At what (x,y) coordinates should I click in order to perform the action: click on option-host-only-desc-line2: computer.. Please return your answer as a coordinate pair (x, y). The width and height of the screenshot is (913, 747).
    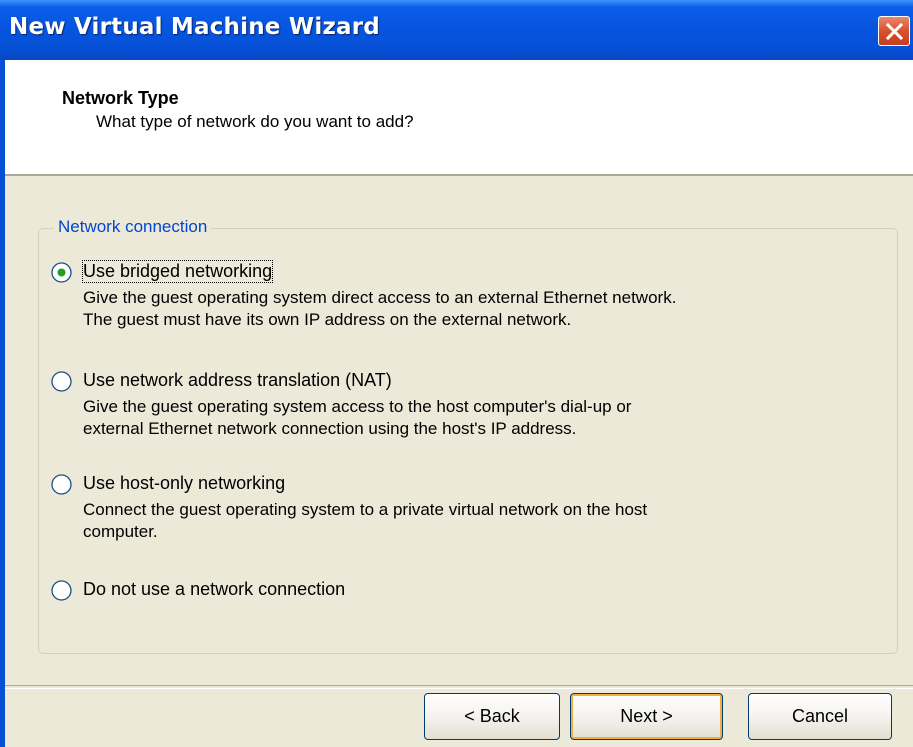
    Looking at the image, I should click on (120, 531).